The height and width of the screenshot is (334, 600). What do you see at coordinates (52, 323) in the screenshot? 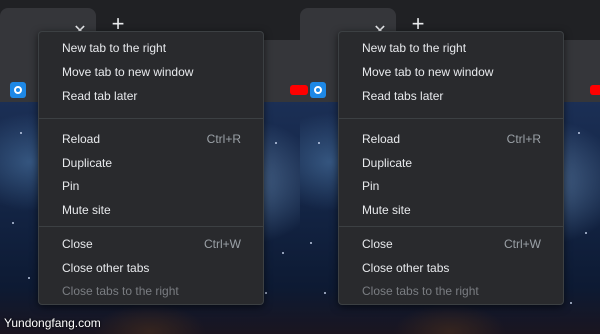
I see `watermark-text: Yundongfang.com` at bounding box center [52, 323].